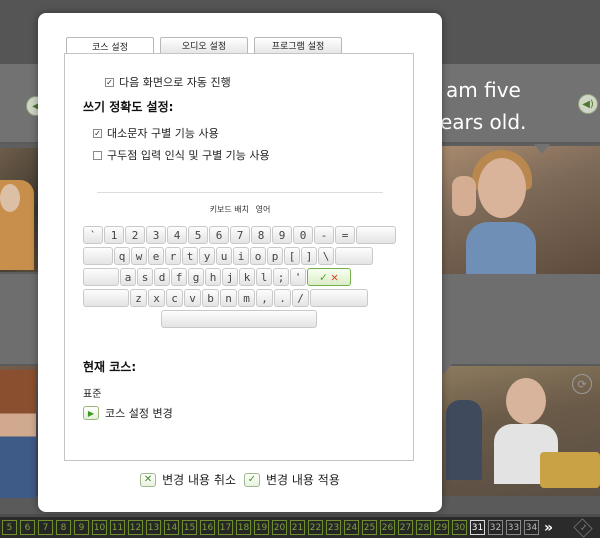 The width and height of the screenshot is (600, 538). What do you see at coordinates (179, 277) in the screenshot?
I see `keyboard-key: f` at bounding box center [179, 277].